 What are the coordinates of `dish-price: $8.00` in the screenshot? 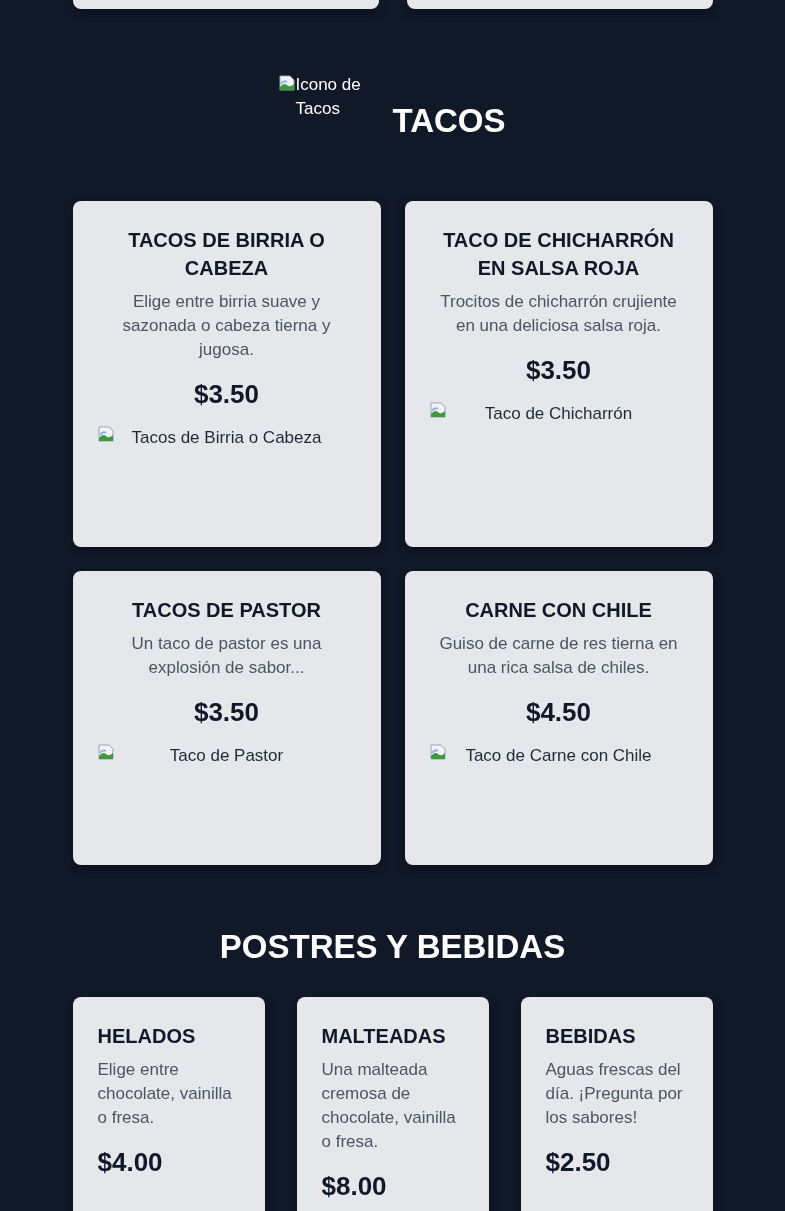 It's located at (354, 1186).